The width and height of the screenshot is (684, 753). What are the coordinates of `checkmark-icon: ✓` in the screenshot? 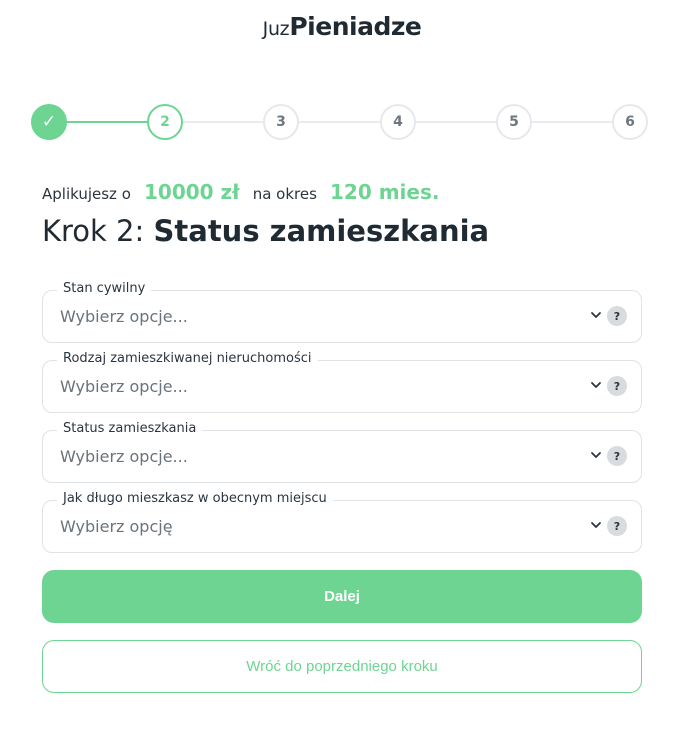 It's located at (49, 122).